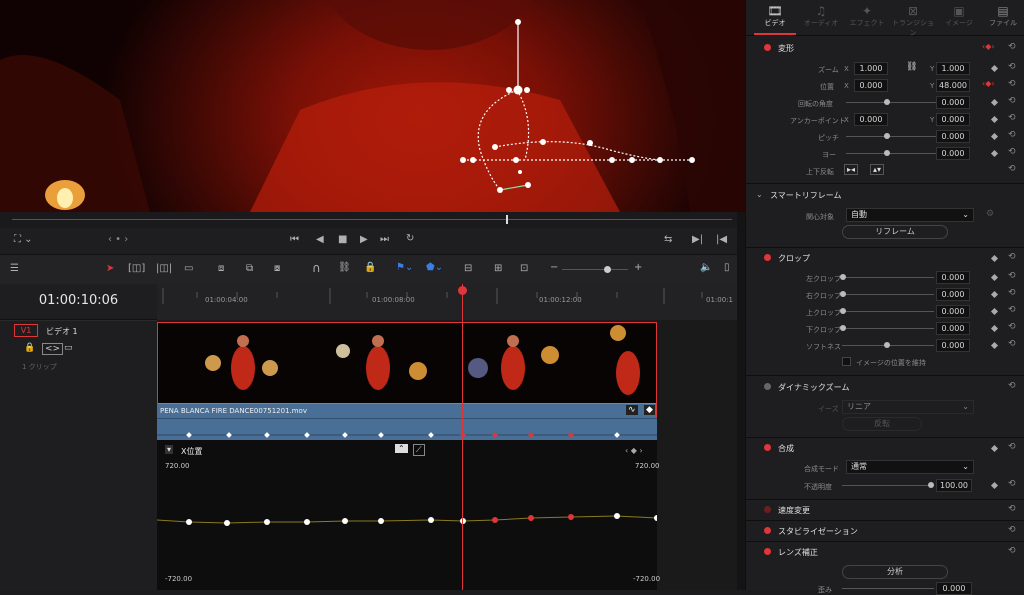 The height and width of the screenshot is (595, 1024). I want to click on tab-audio: ♫ オーディオ, so click(821, 16).